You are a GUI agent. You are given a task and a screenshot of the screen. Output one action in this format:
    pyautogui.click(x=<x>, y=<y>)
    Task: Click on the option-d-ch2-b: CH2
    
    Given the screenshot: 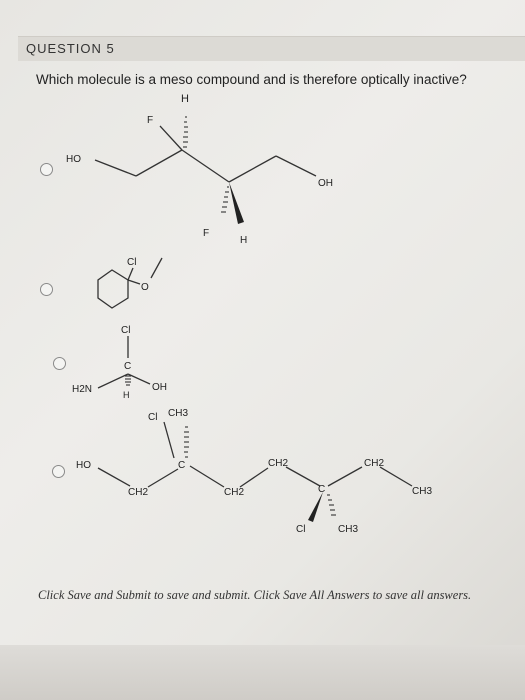 What is the action you would take?
    pyautogui.click(x=234, y=492)
    